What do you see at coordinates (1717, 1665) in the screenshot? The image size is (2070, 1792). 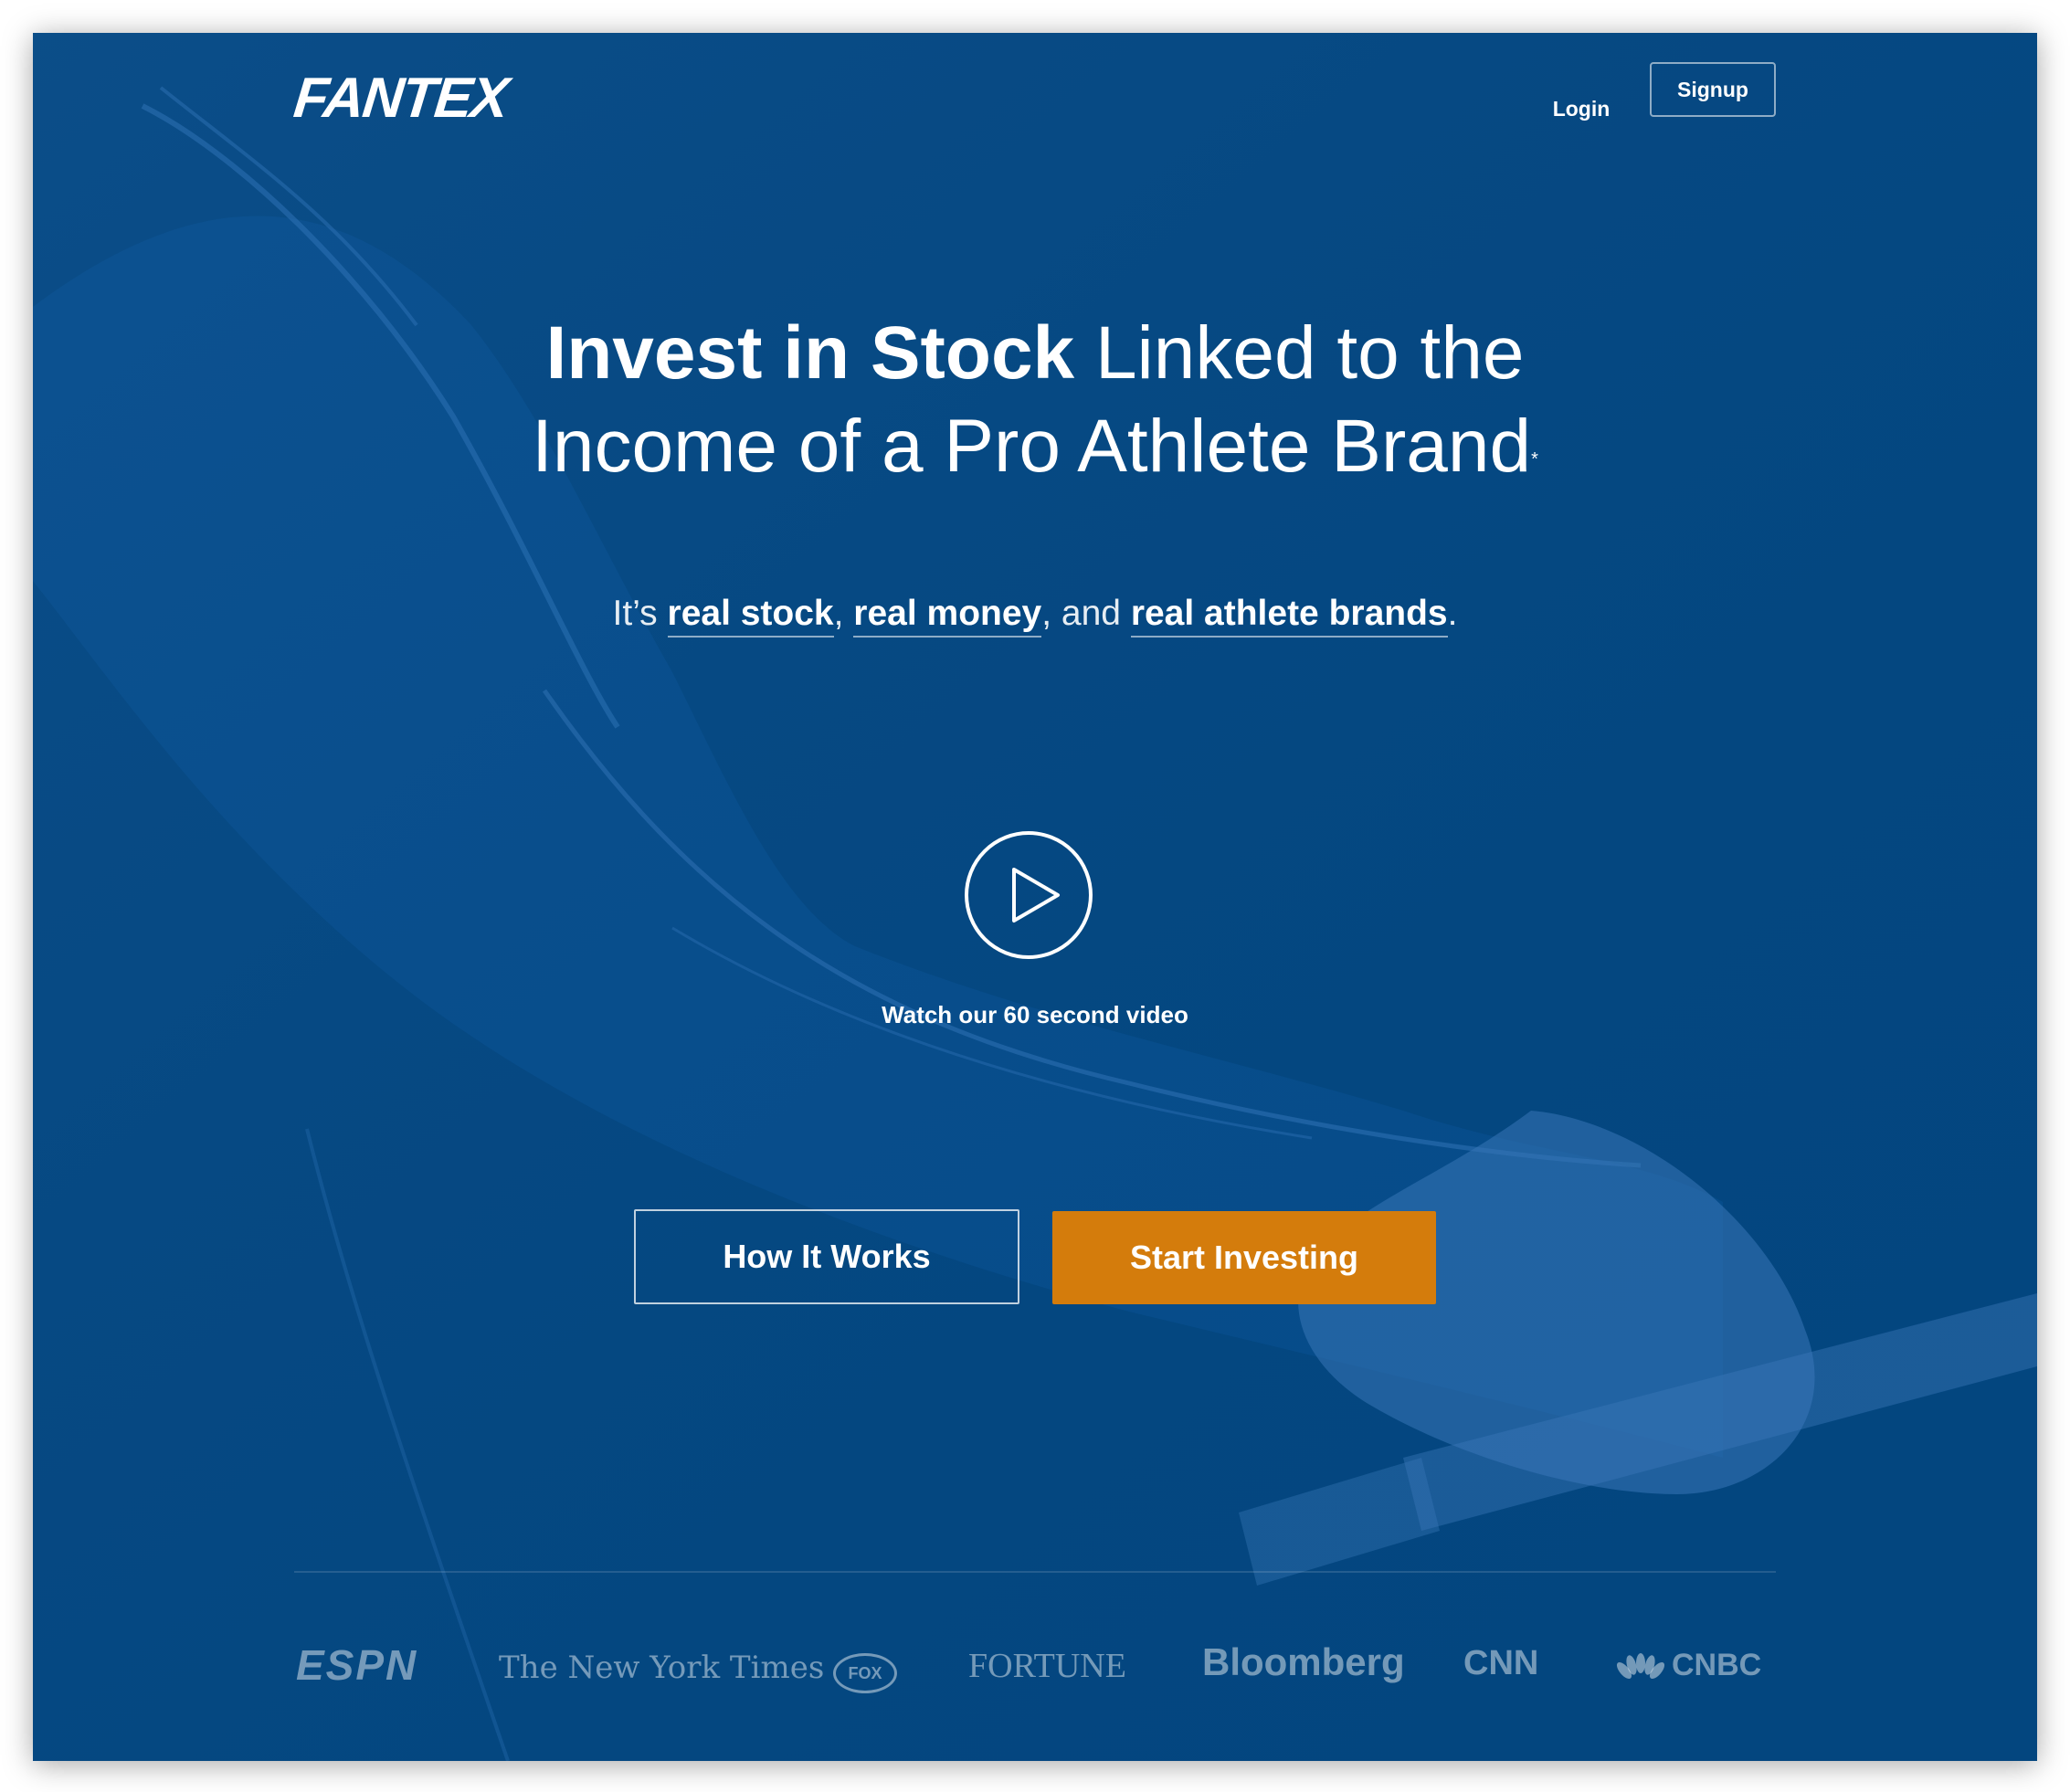 I see `cnbc-logo-text: CNBC` at bounding box center [1717, 1665].